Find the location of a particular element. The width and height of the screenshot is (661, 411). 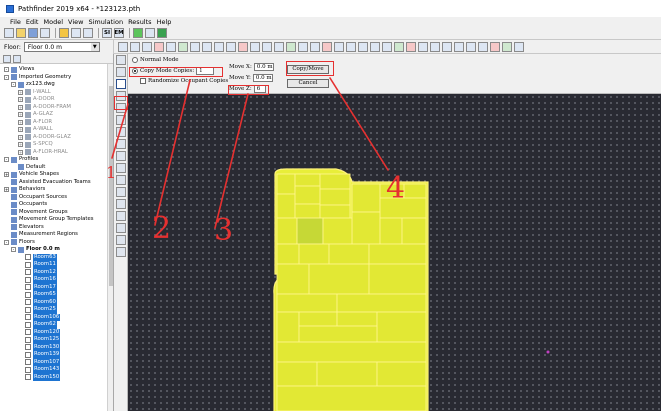

tree-item: + A-GLAZ is located at coordinates (56, 115).